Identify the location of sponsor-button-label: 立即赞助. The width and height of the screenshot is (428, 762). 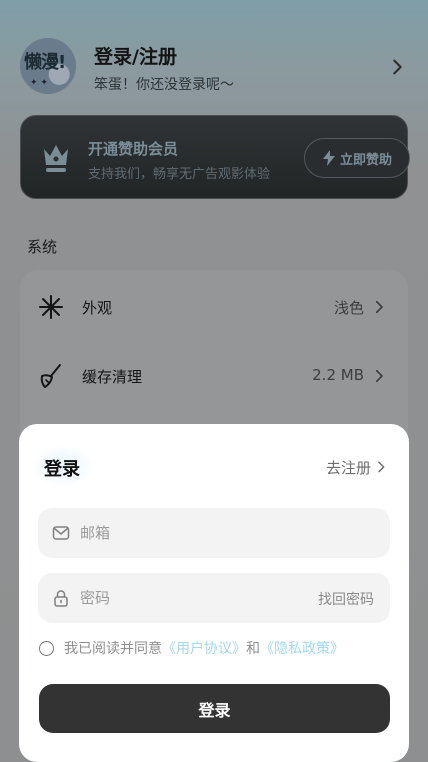
(365, 160).